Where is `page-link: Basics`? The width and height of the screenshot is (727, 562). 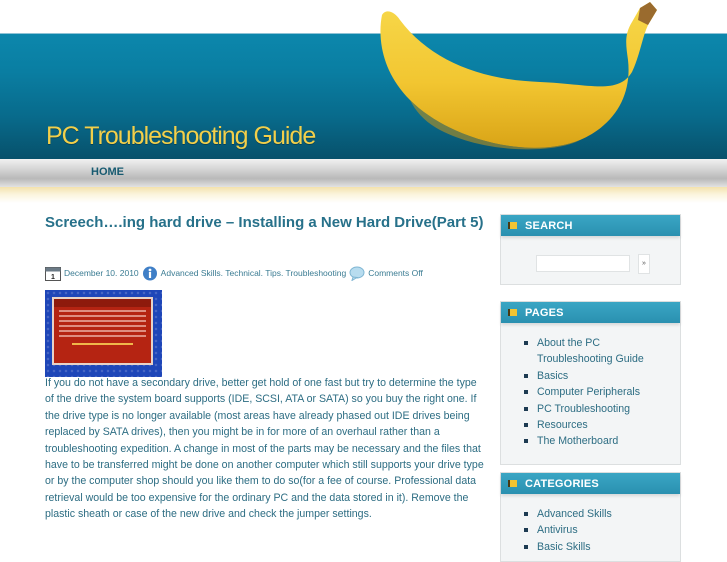 page-link: Basics is located at coordinates (552, 376).